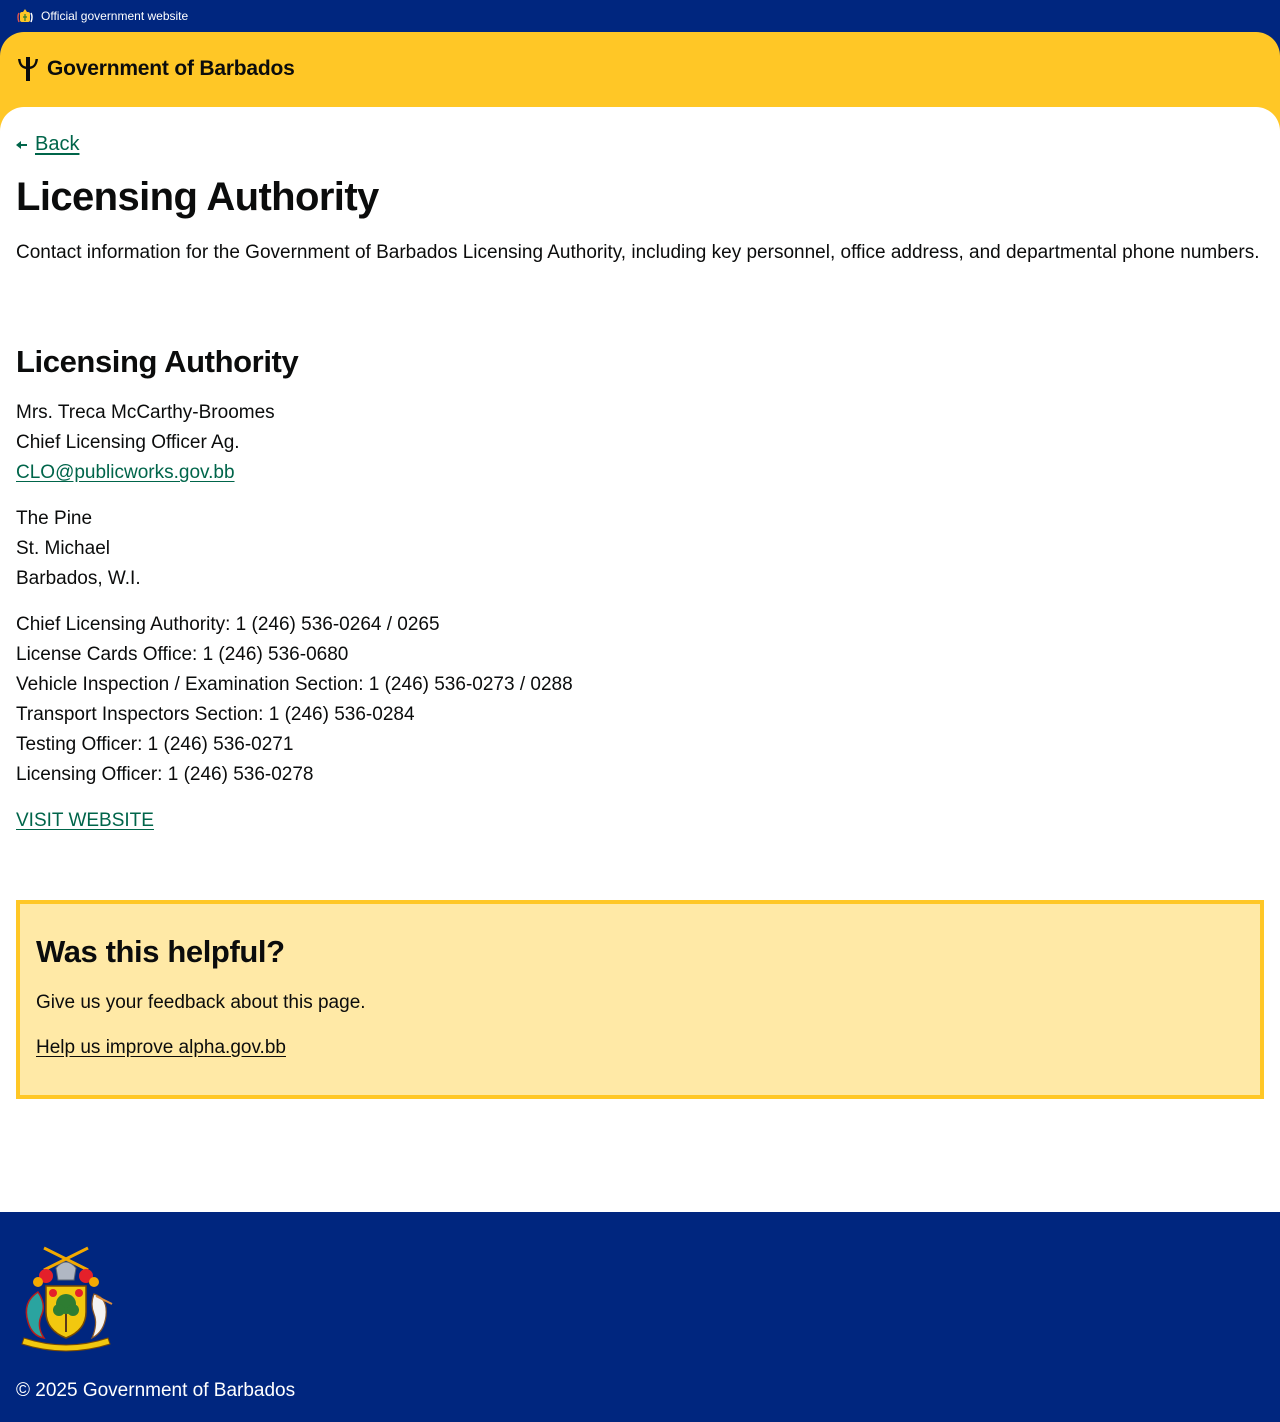 The image size is (1280, 1422). What do you see at coordinates (54, 518) in the screenshot?
I see `address-line: The Pine` at bounding box center [54, 518].